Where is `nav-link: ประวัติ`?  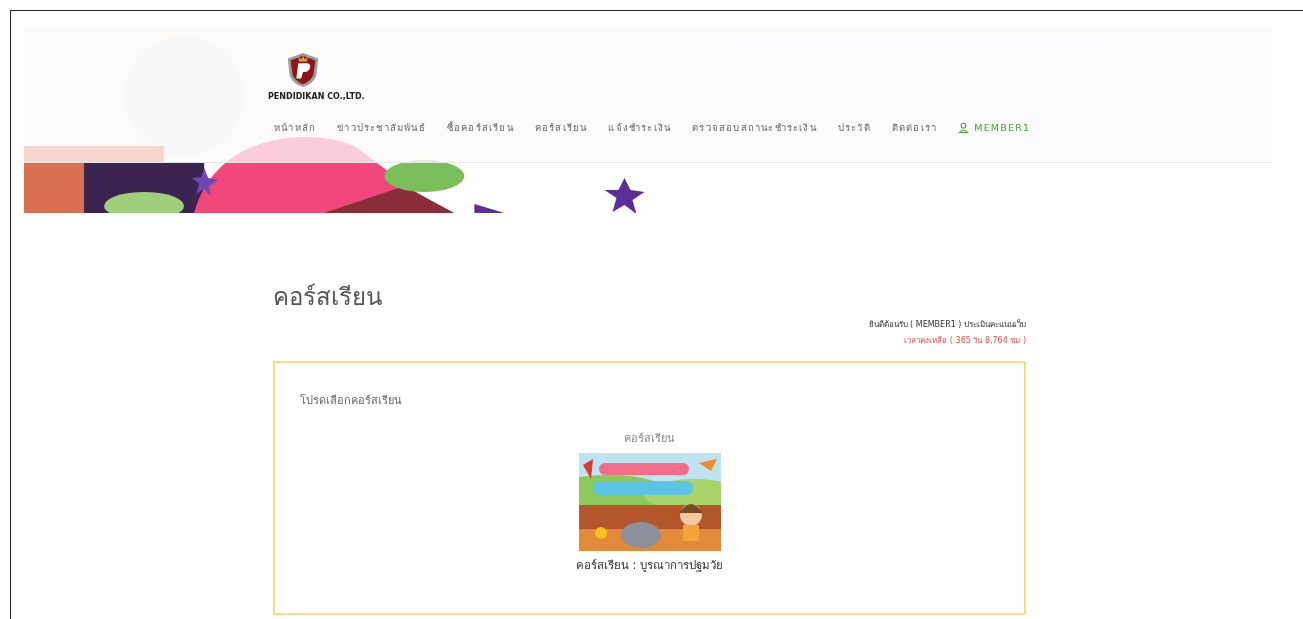
nav-link: ประวัติ is located at coordinates (854, 127).